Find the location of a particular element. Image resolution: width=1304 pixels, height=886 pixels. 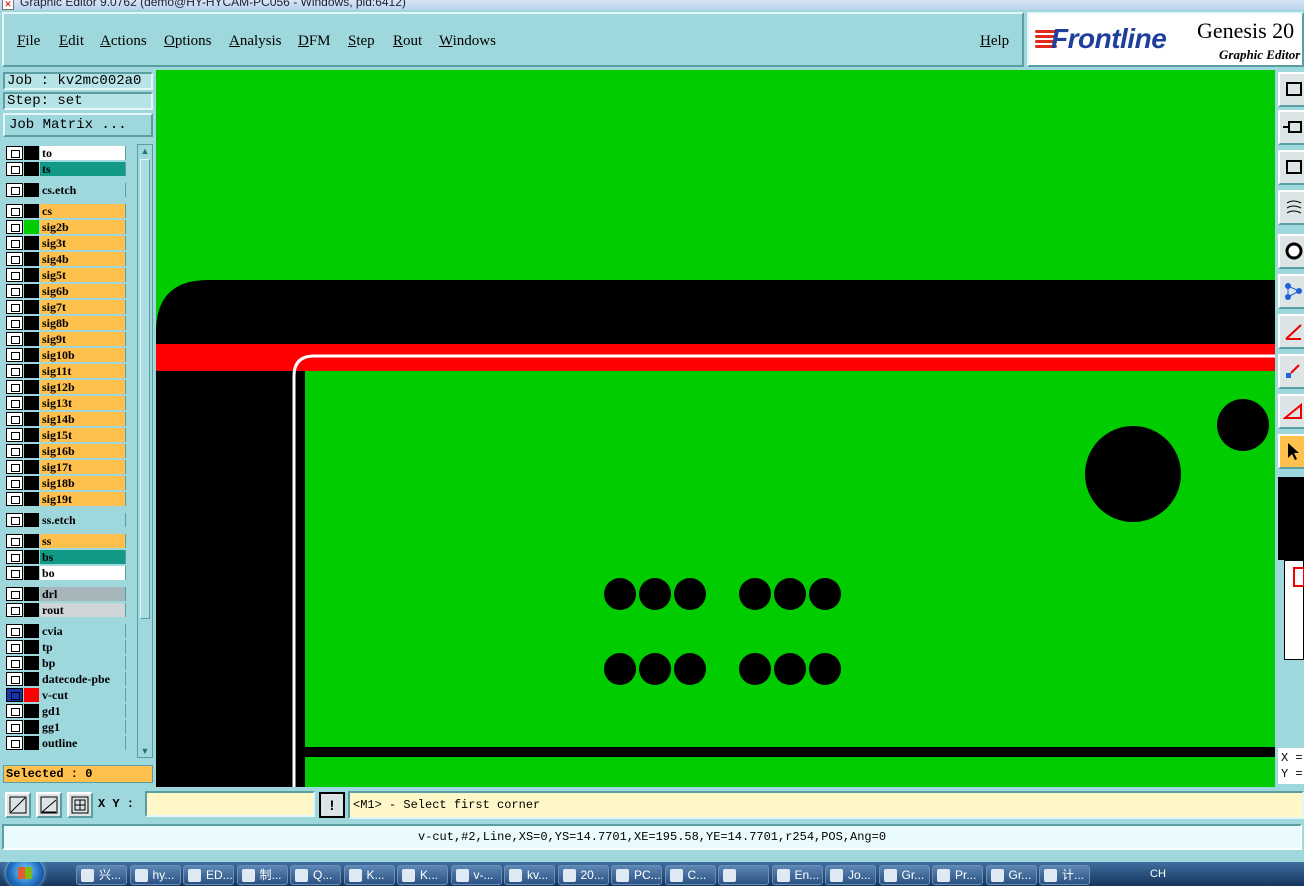

layer-name: tp is located at coordinates (83, 647).